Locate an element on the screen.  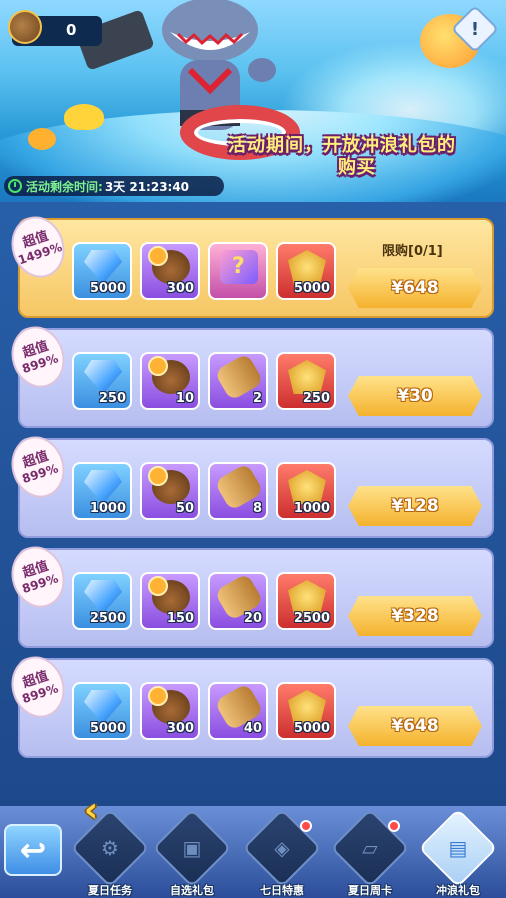
reward-item-diamond: 250 is located at coordinates (102, 381).